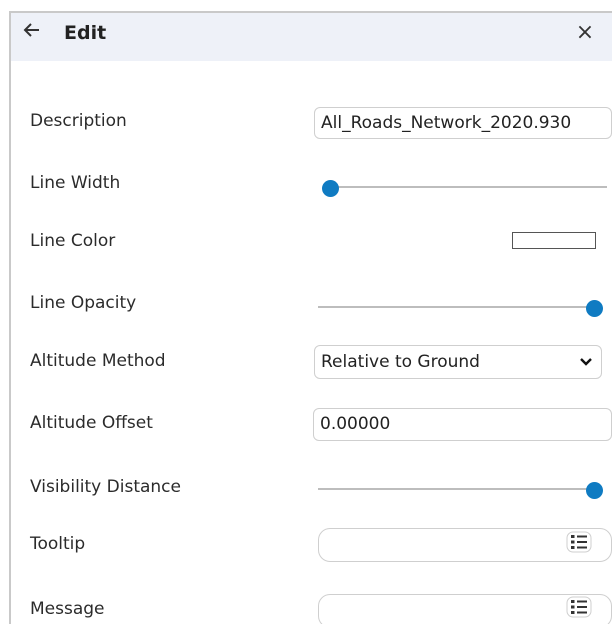  What do you see at coordinates (586, 362) in the screenshot?
I see `chevron-down-icon` at bounding box center [586, 362].